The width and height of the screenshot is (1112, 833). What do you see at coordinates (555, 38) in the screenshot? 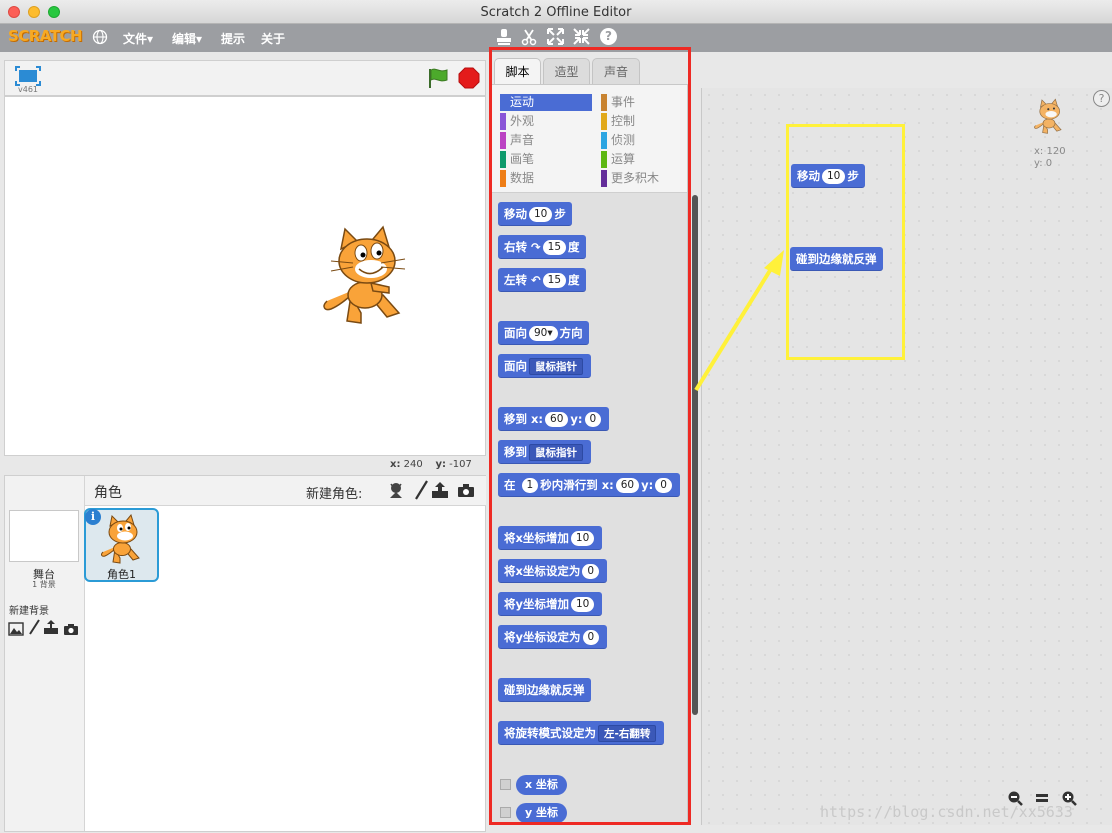
I see `grow-icon` at bounding box center [555, 38].